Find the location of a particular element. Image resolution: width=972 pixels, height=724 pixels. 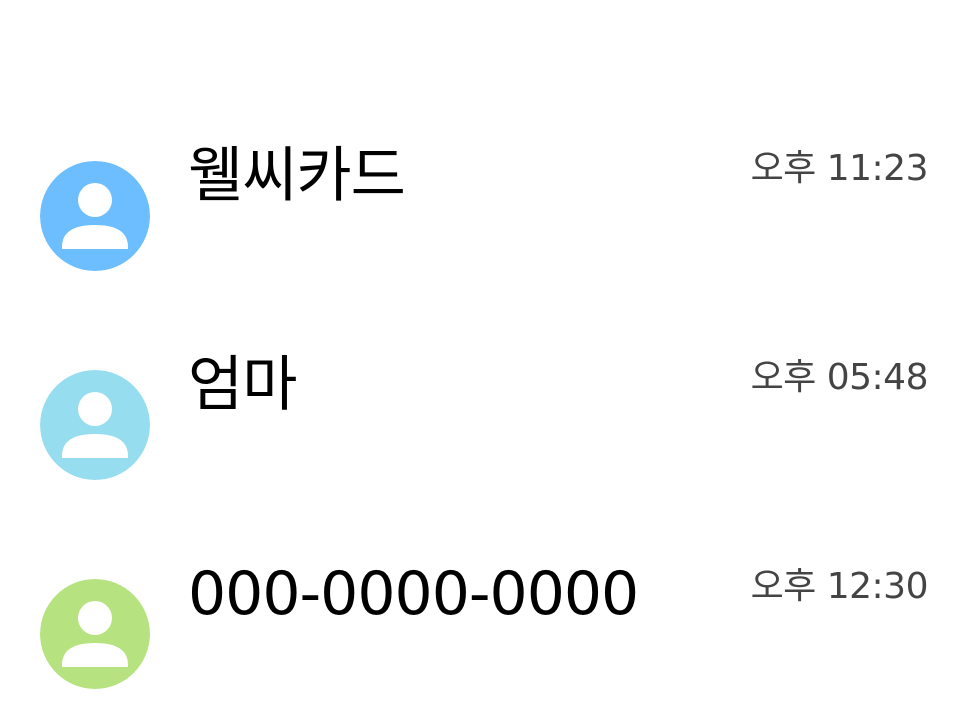

contact-name: 000-0000-0000 is located at coordinates (413, 594).